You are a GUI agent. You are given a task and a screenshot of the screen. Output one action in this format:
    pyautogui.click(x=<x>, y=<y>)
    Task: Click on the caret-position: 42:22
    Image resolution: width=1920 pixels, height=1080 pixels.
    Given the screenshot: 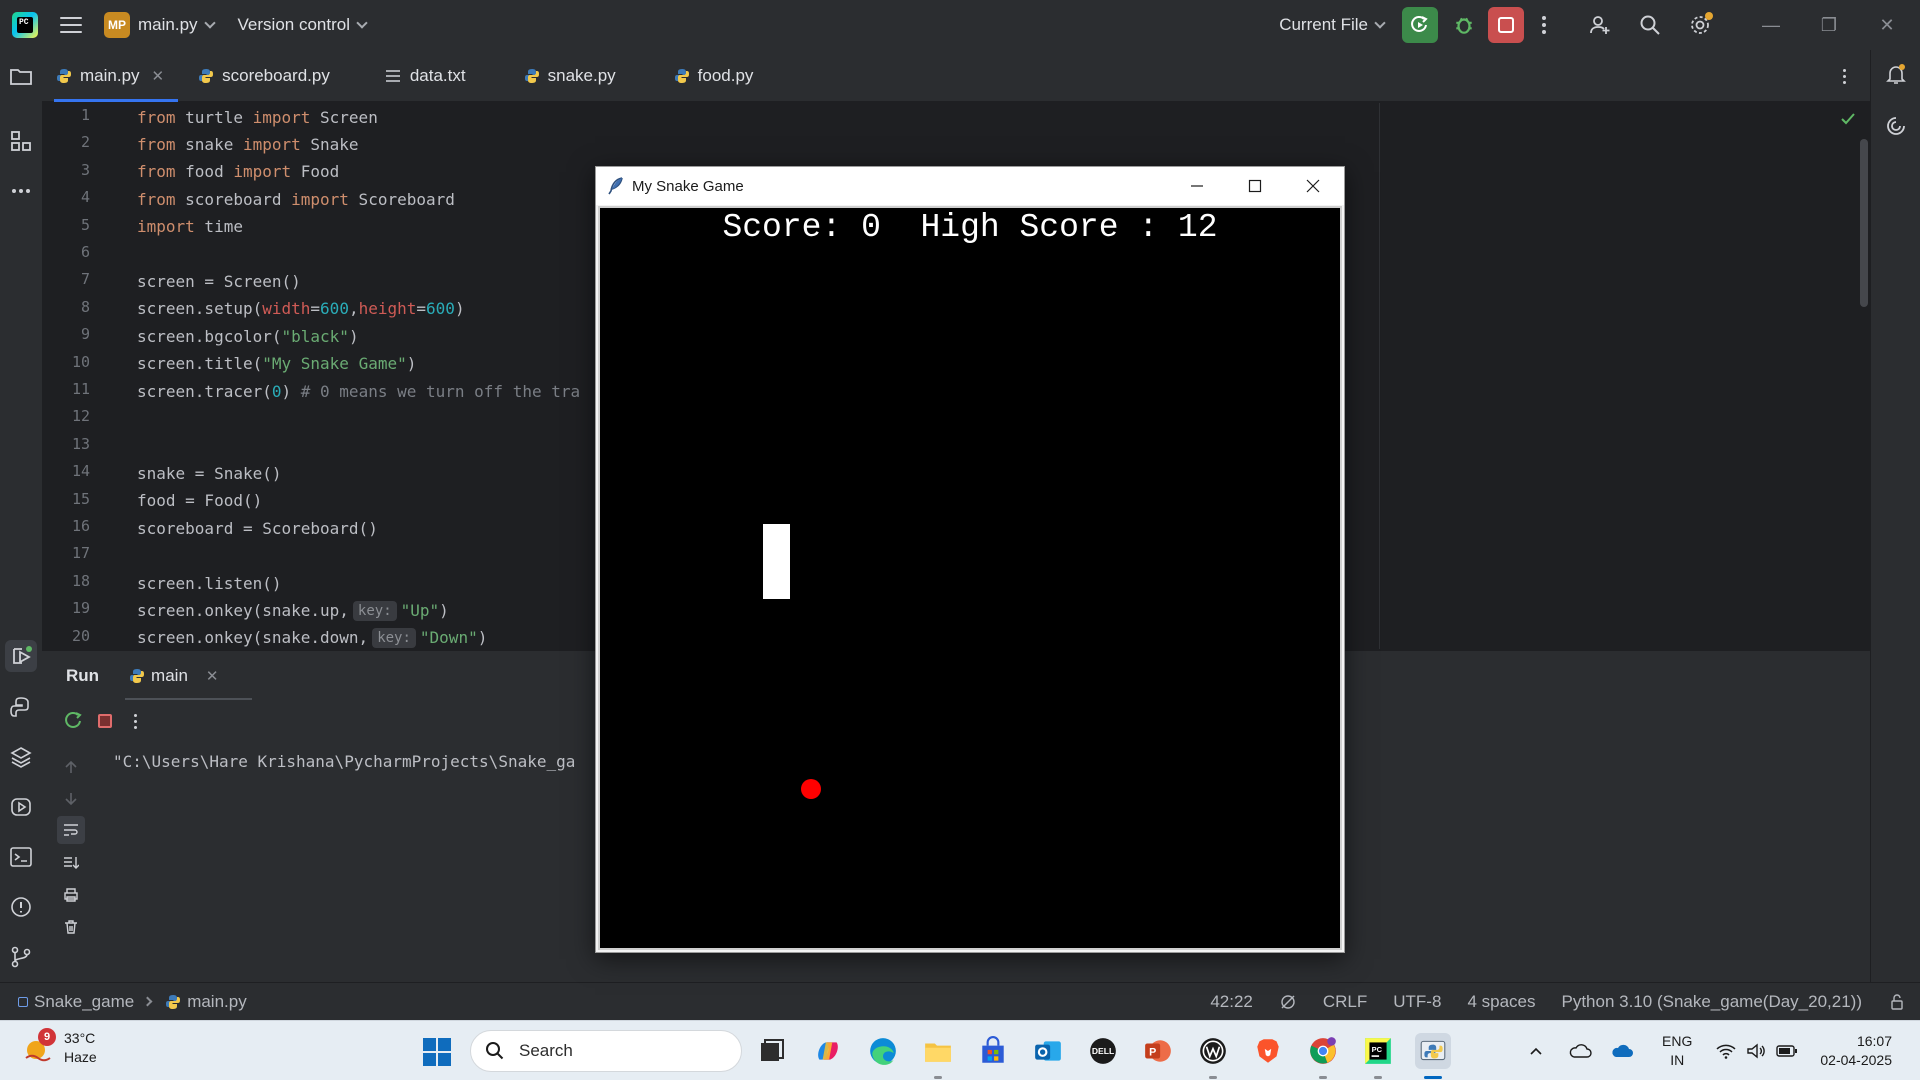 What is the action you would take?
    pyautogui.click(x=1231, y=1002)
    